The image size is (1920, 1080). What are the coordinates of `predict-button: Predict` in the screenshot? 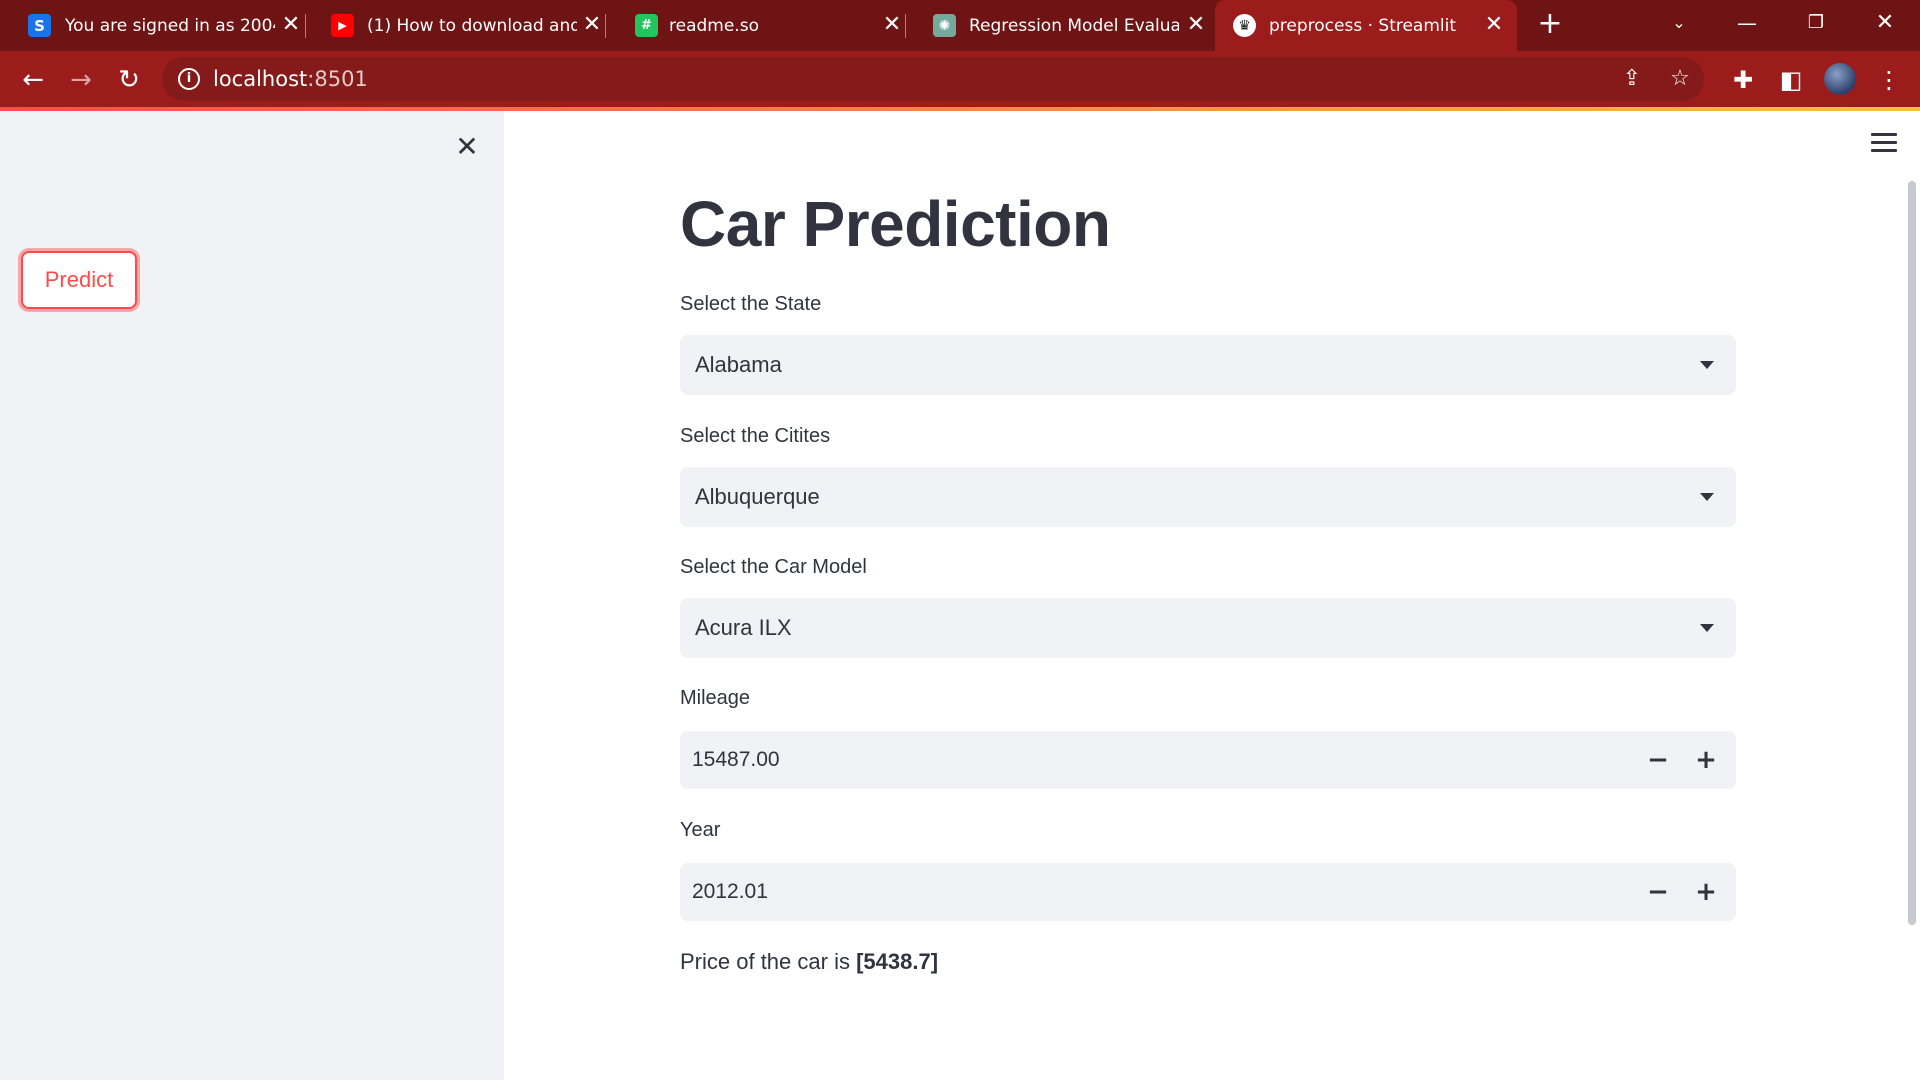 It's located at (79, 280).